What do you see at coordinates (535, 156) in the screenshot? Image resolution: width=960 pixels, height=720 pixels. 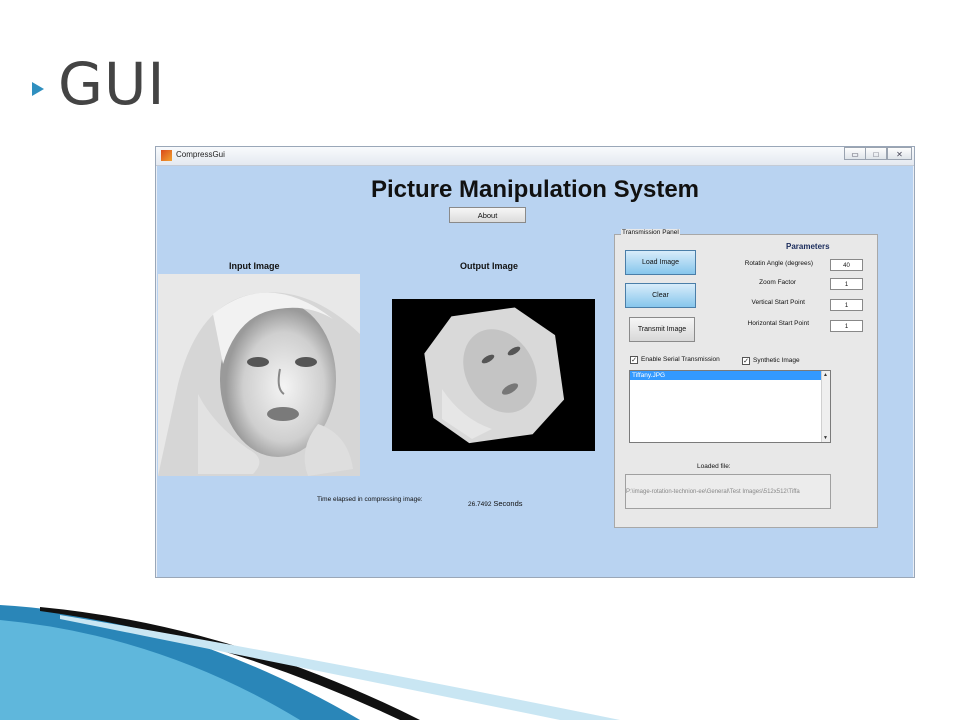 I see `window-titlebar: CompressGui ▭ □ ✕` at bounding box center [535, 156].